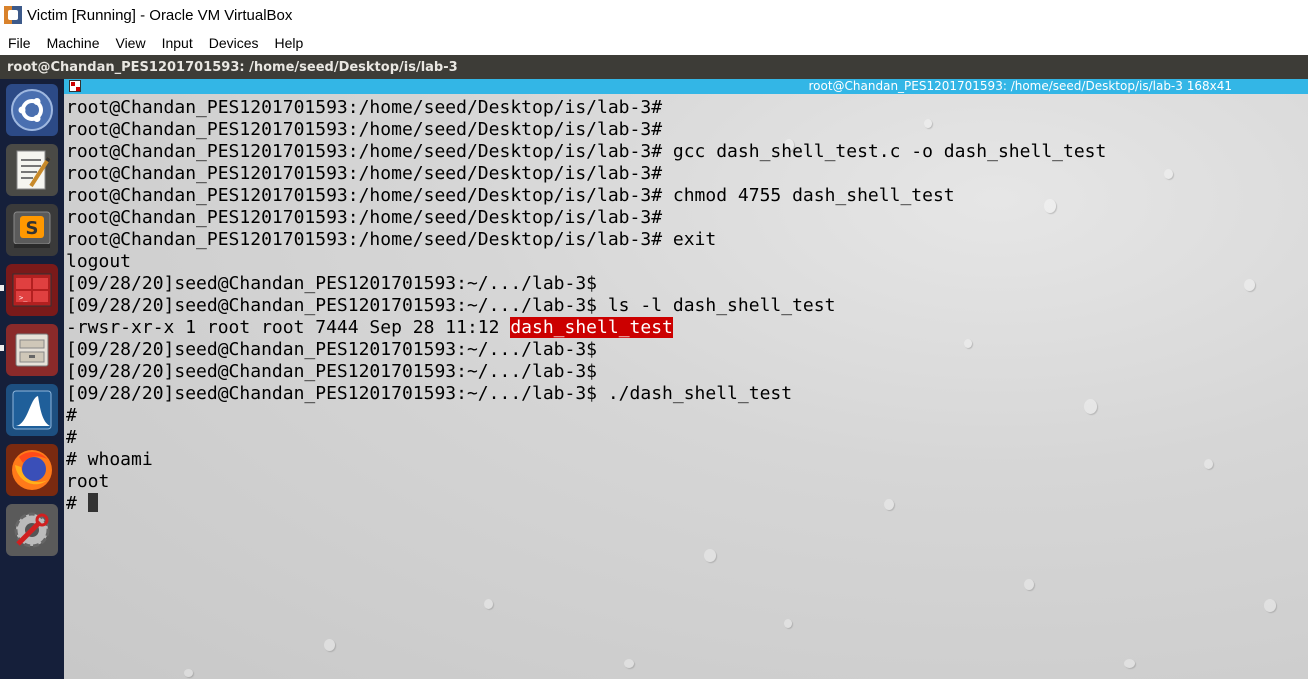  What do you see at coordinates (2, 348) in the screenshot?
I see `launcher-running-indicator` at bounding box center [2, 348].